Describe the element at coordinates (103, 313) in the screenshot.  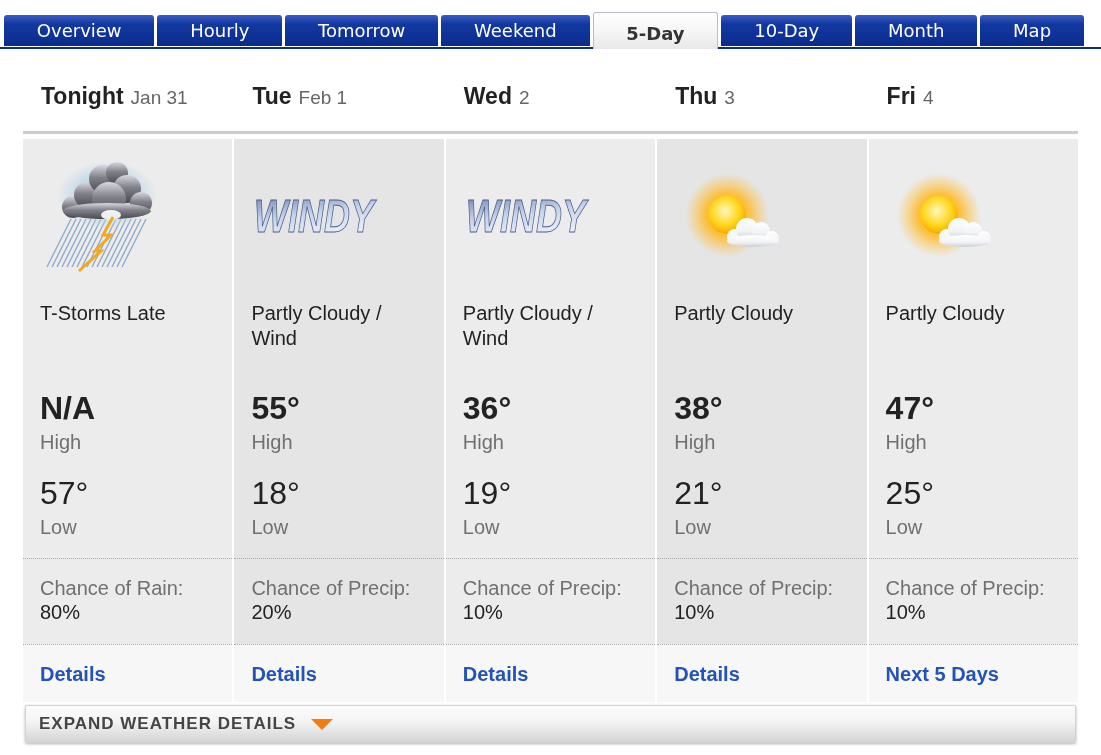
I see `condition-text: T-Storms Late` at that location.